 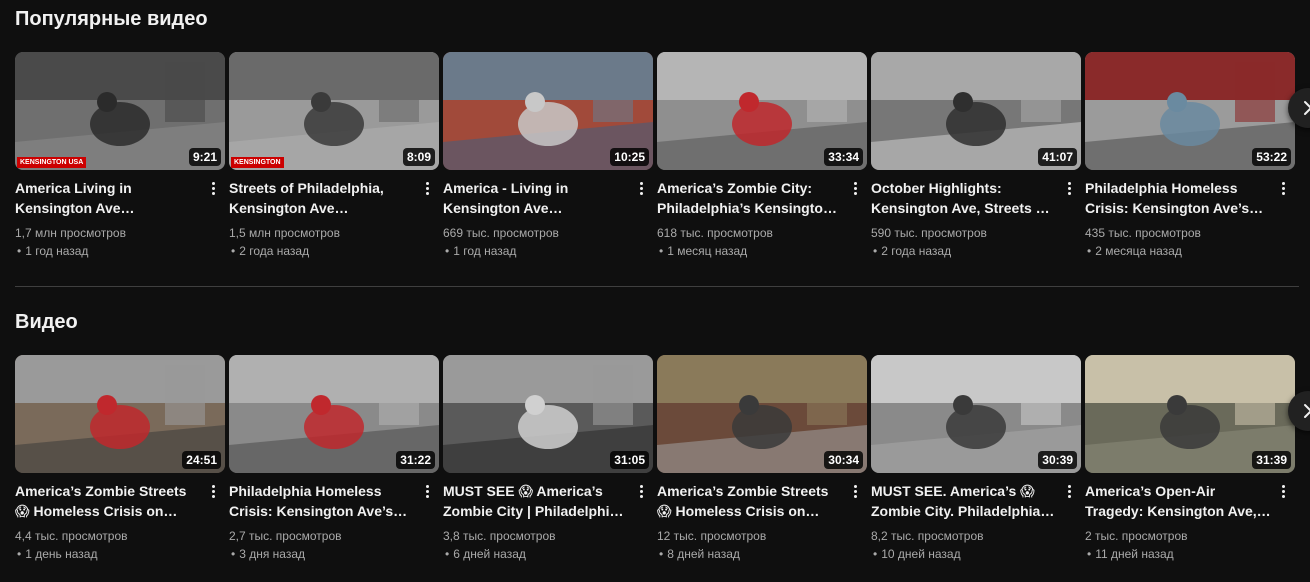 What do you see at coordinates (1190, 251) in the screenshot?
I see `video-age-row: • 2 месяца назад` at bounding box center [1190, 251].